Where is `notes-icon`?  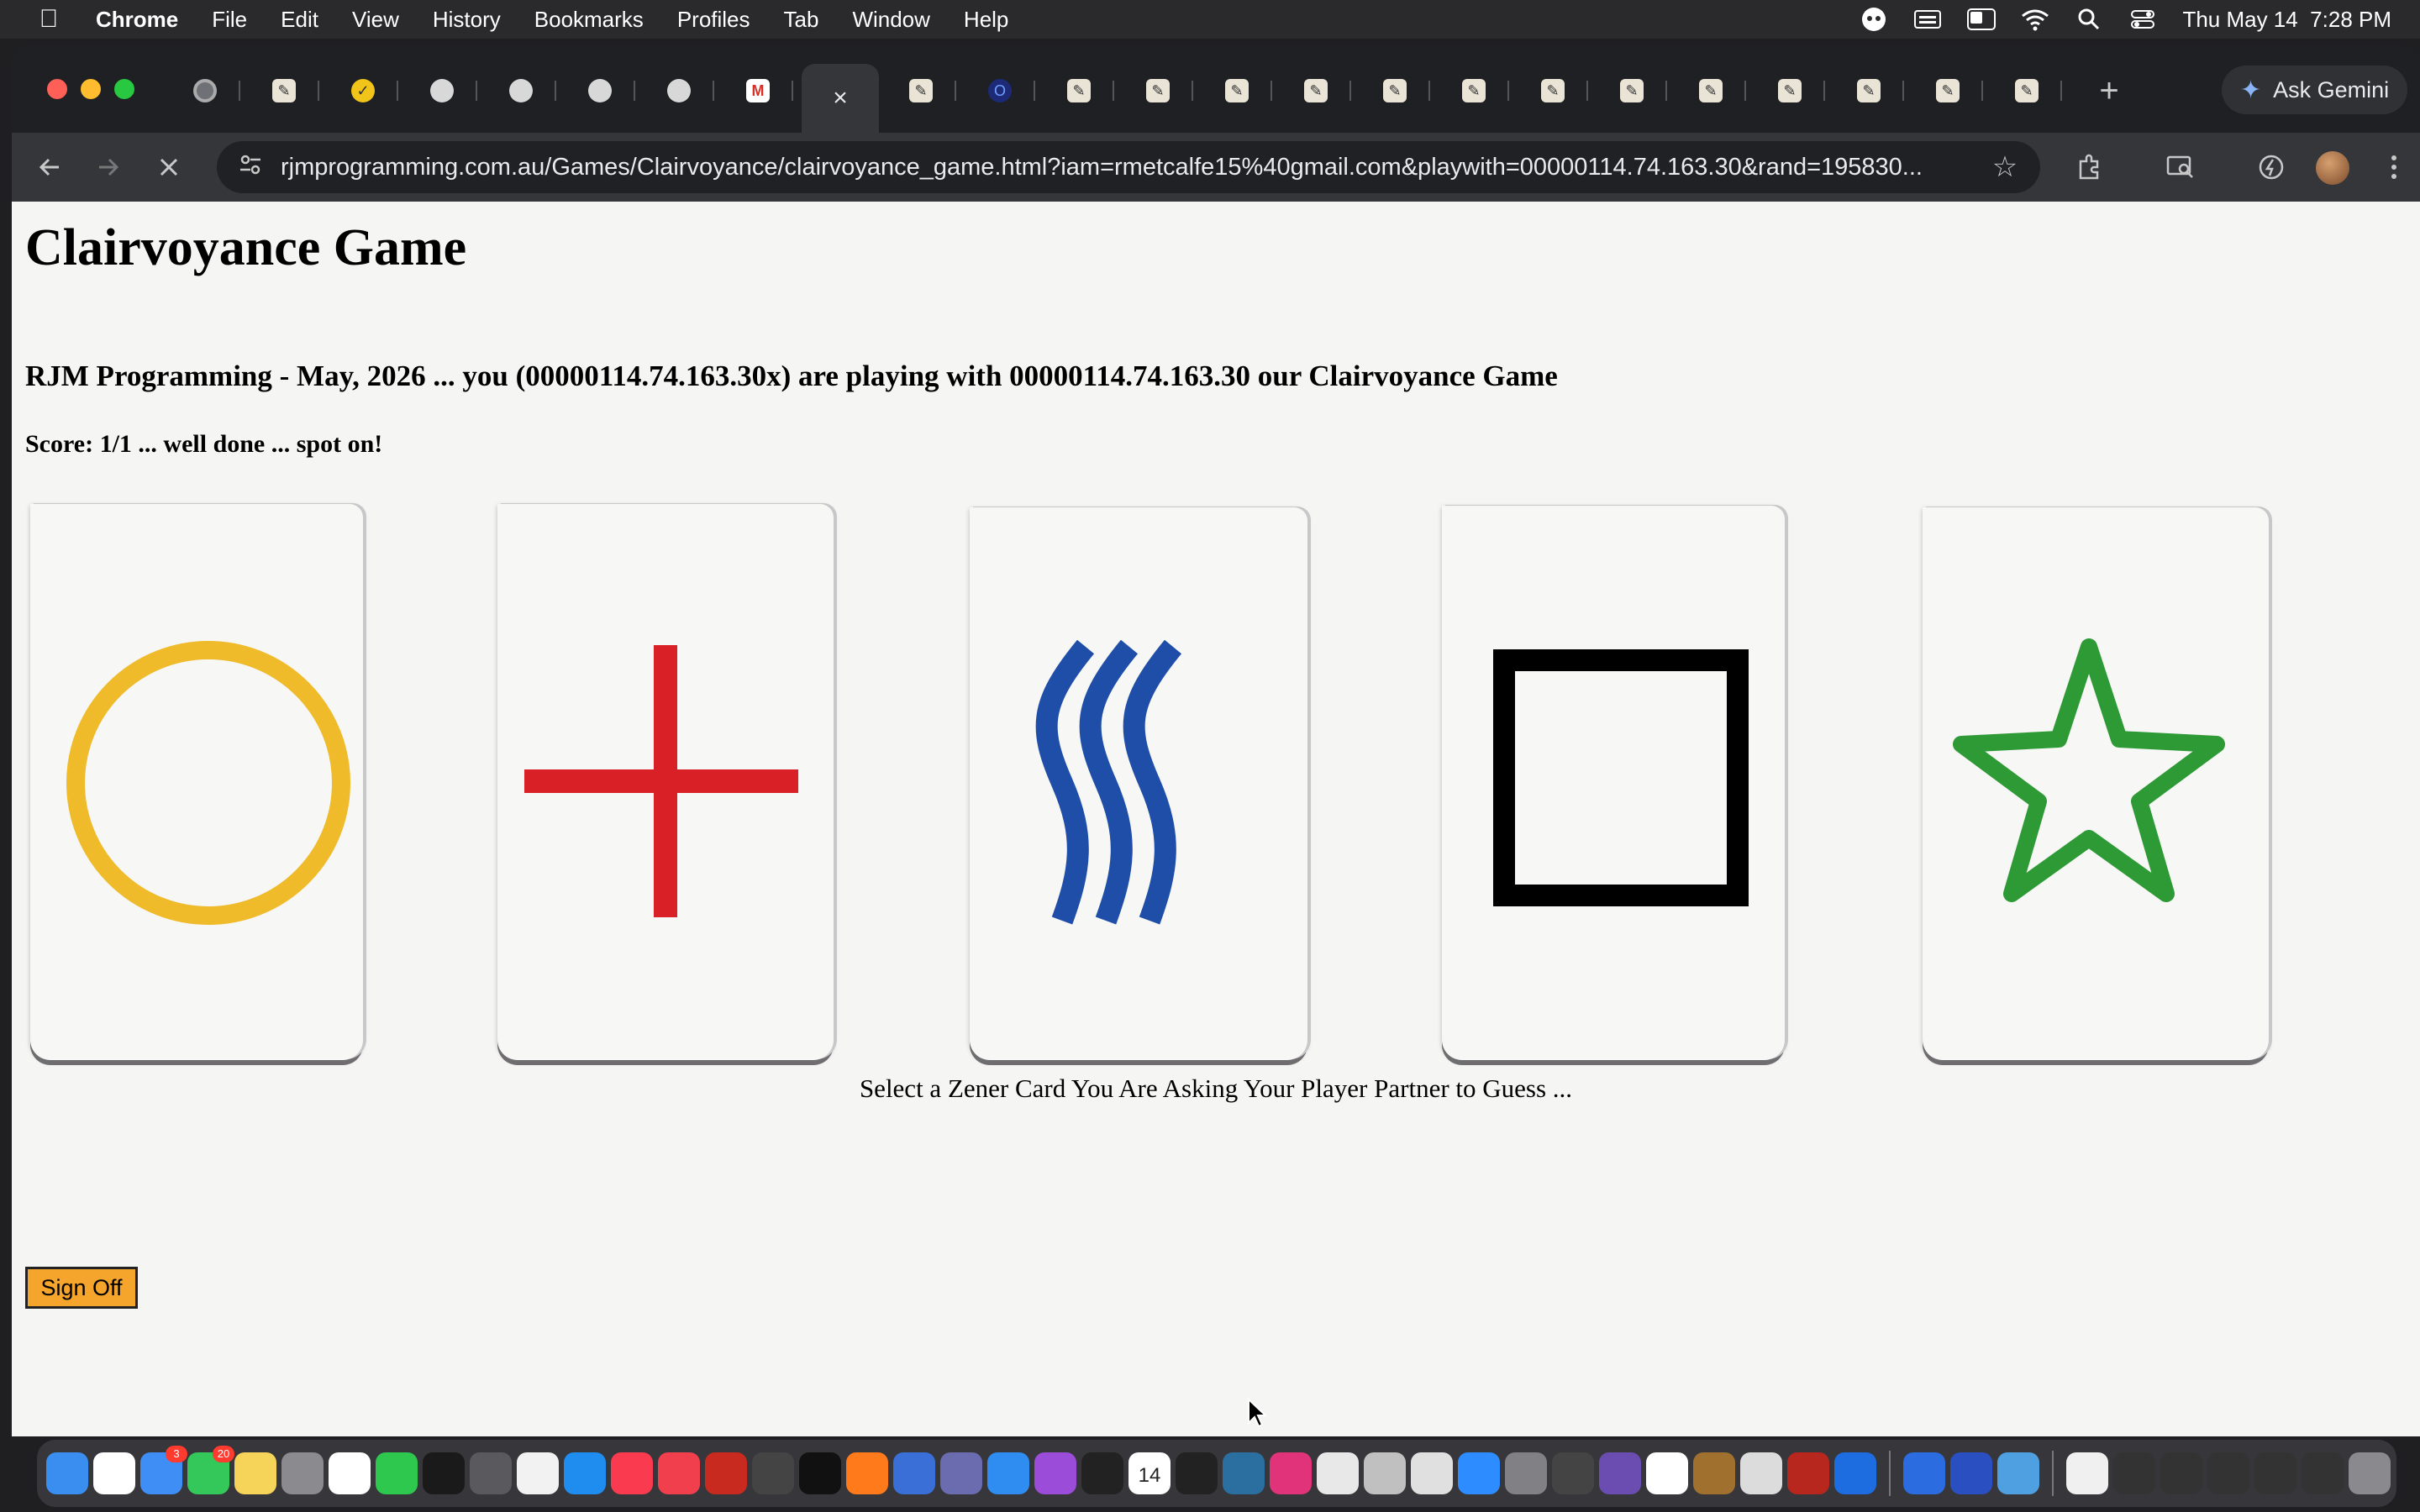 notes-icon is located at coordinates (255, 1473).